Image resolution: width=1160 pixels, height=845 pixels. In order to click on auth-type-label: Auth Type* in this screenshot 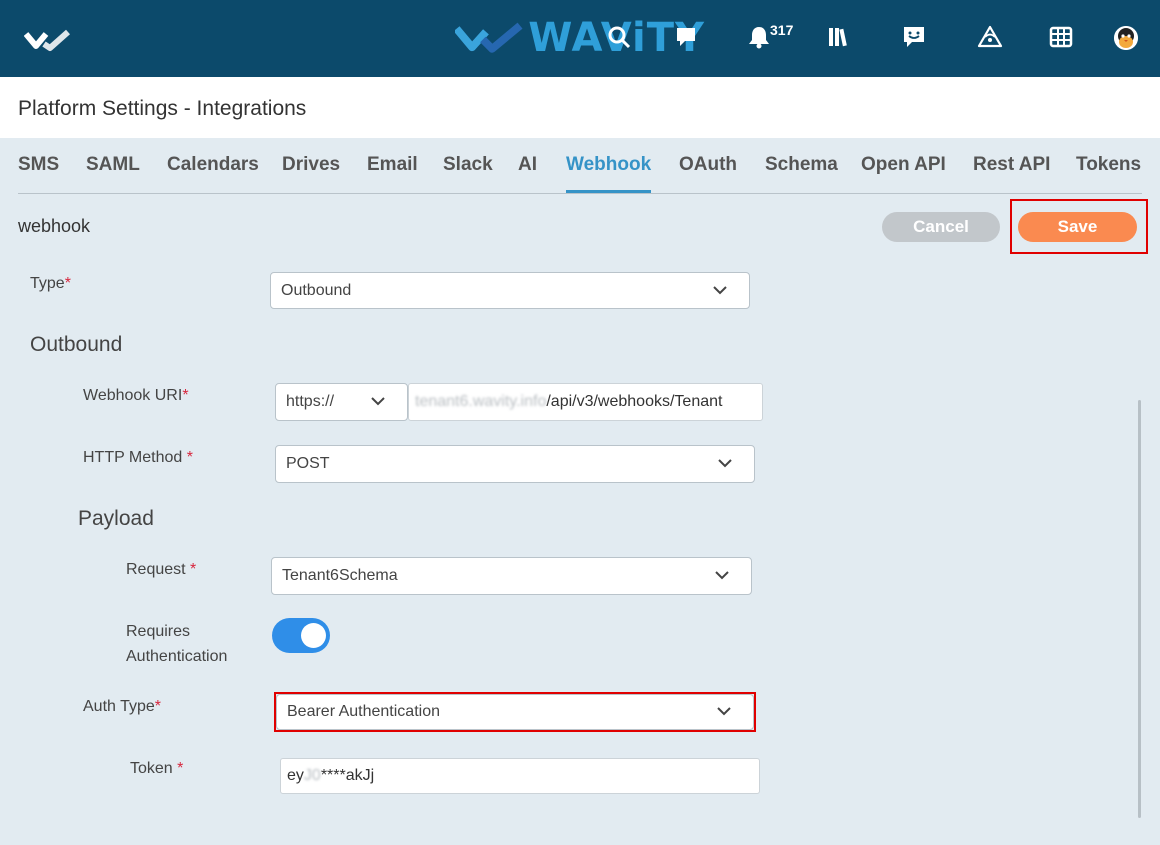, I will do `click(122, 706)`.